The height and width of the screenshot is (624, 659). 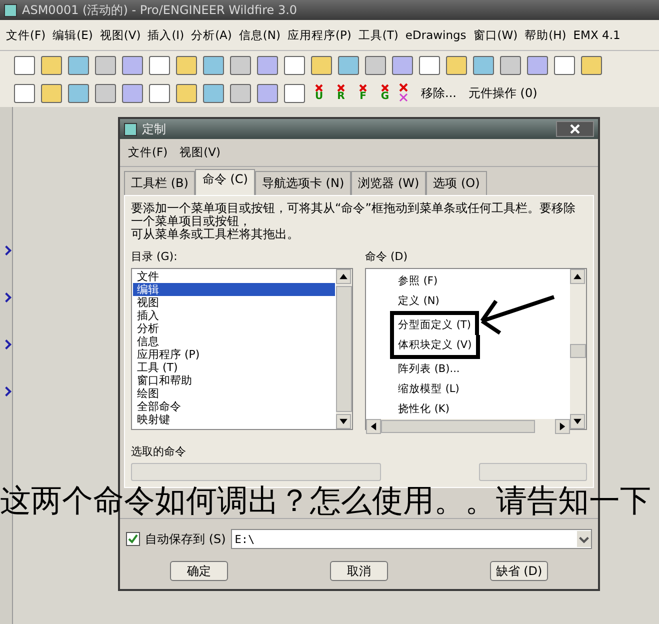 What do you see at coordinates (456, 183) in the screenshot?
I see `tab: 选项 (O)` at bounding box center [456, 183].